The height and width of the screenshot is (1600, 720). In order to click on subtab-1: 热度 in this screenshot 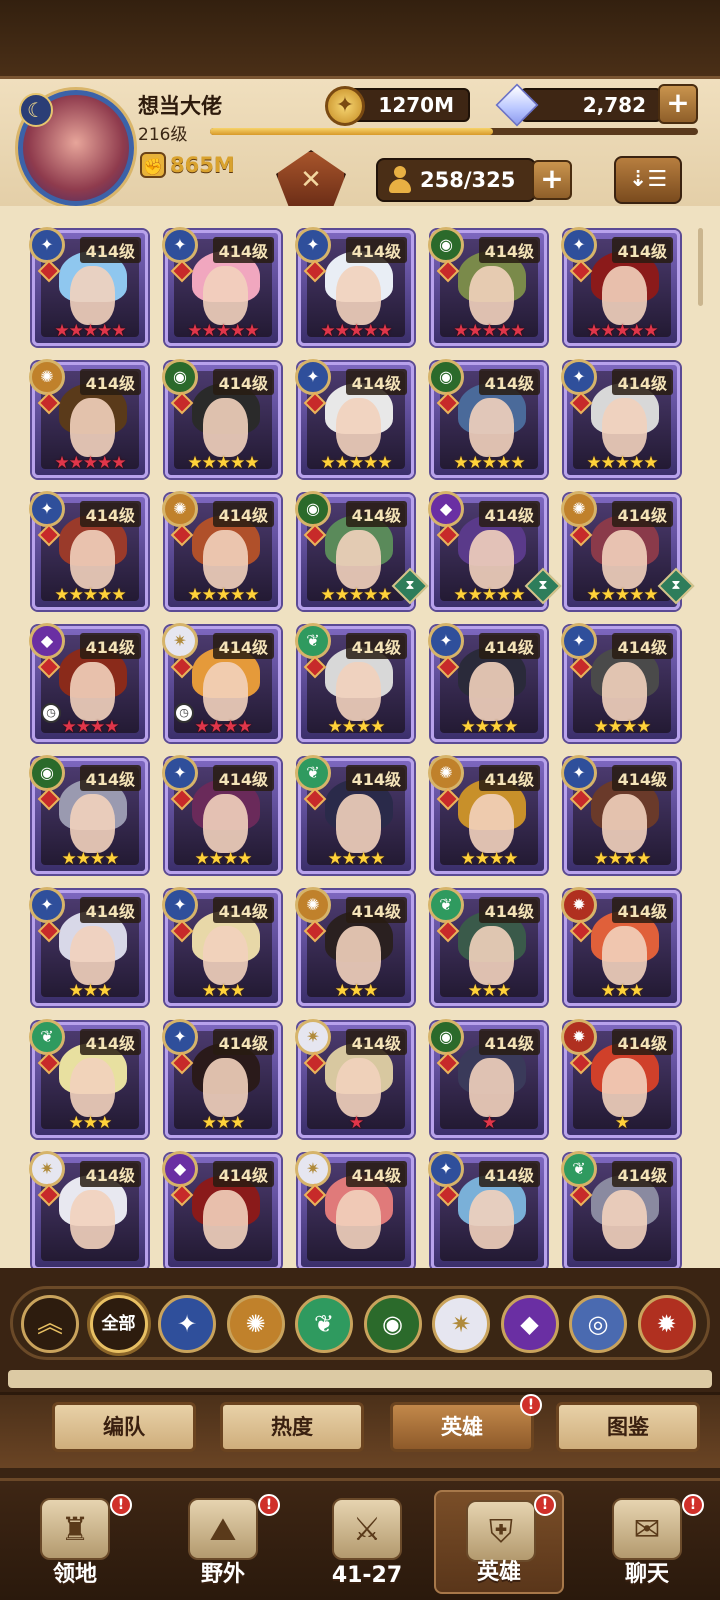, I will do `click(292, 1427)`.